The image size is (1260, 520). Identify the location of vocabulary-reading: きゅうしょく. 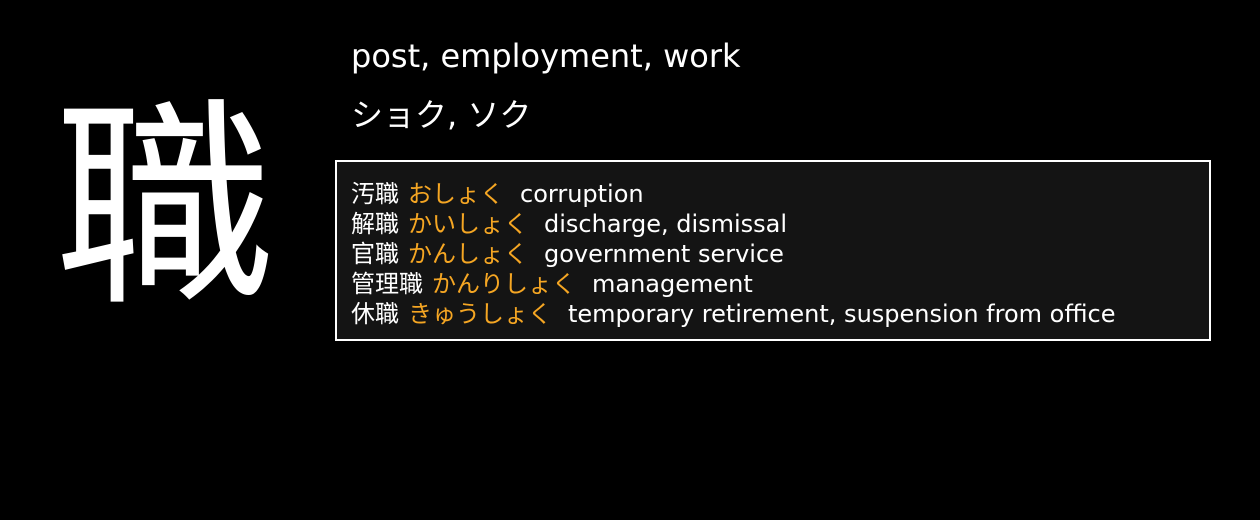
(480, 314).